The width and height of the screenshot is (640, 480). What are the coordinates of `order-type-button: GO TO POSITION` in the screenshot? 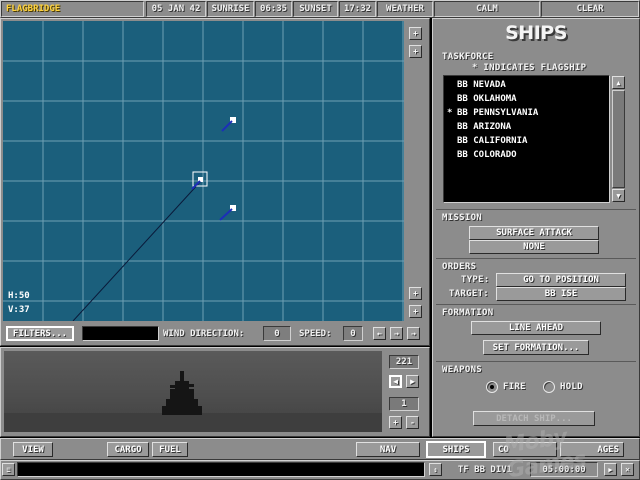 It's located at (561, 280).